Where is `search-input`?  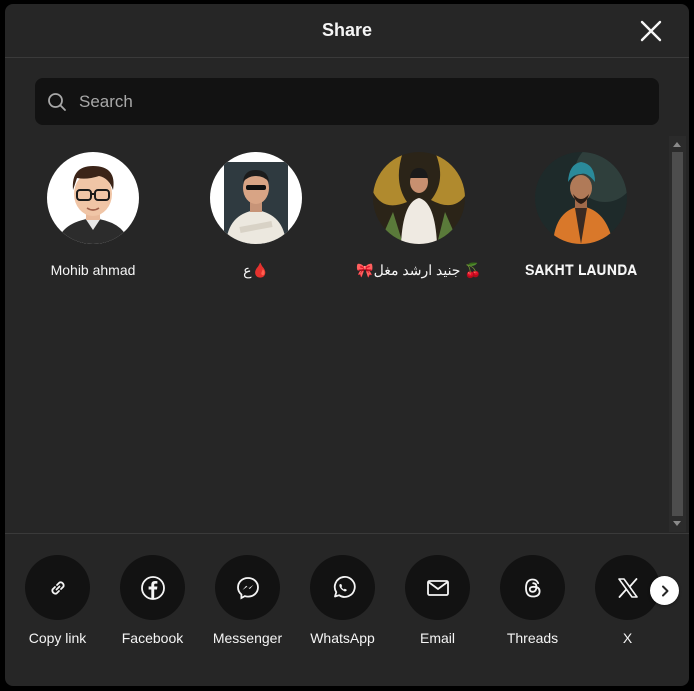
search-input is located at coordinates (359, 101).